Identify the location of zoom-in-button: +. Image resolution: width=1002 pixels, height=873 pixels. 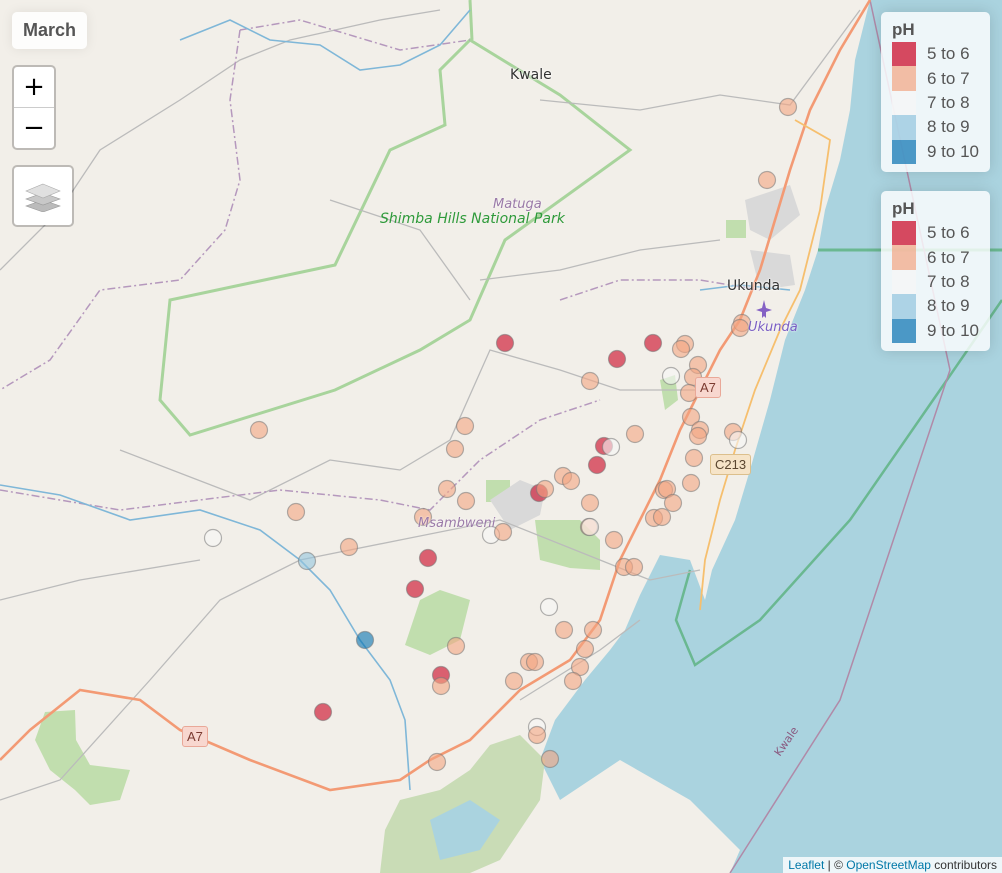
(34, 87).